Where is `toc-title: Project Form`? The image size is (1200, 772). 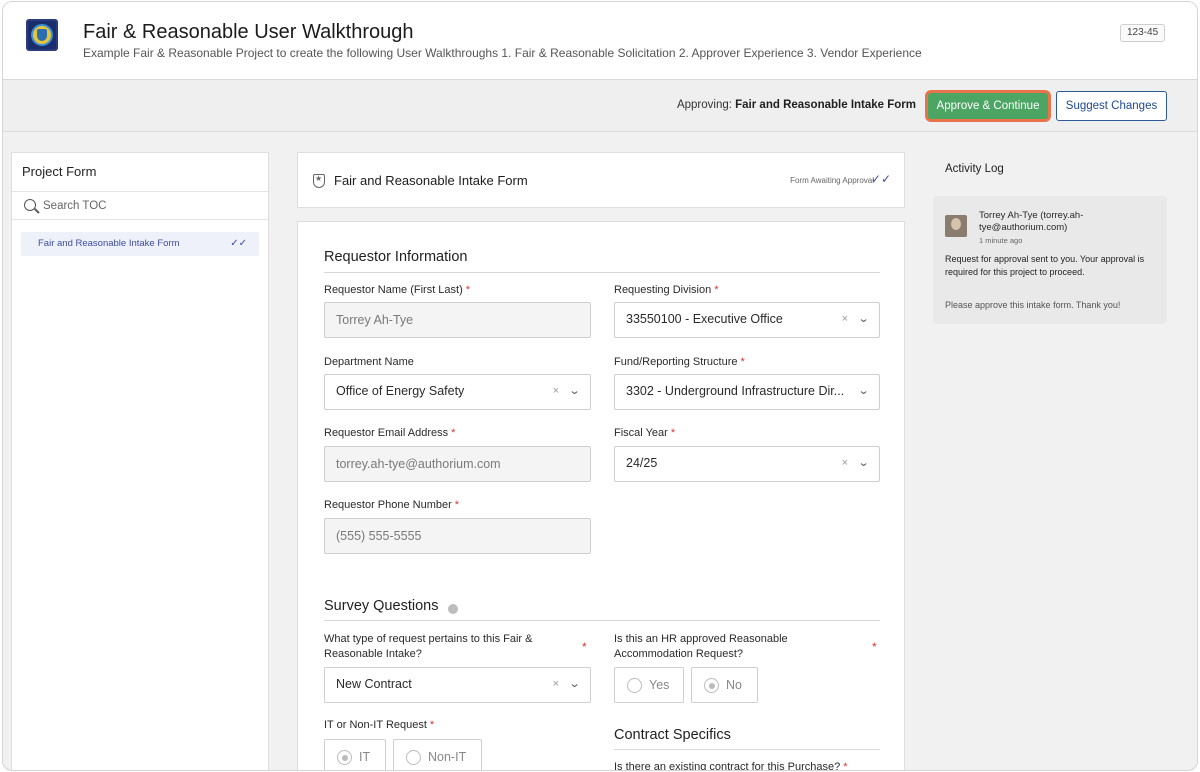 toc-title: Project Form is located at coordinates (59, 171).